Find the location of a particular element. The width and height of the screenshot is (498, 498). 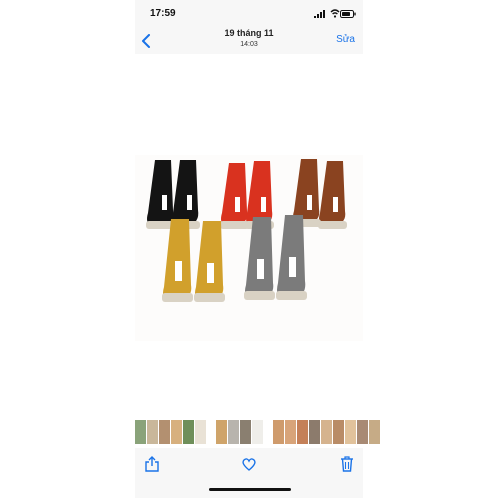

thumbnail-strip is located at coordinates (257, 432).